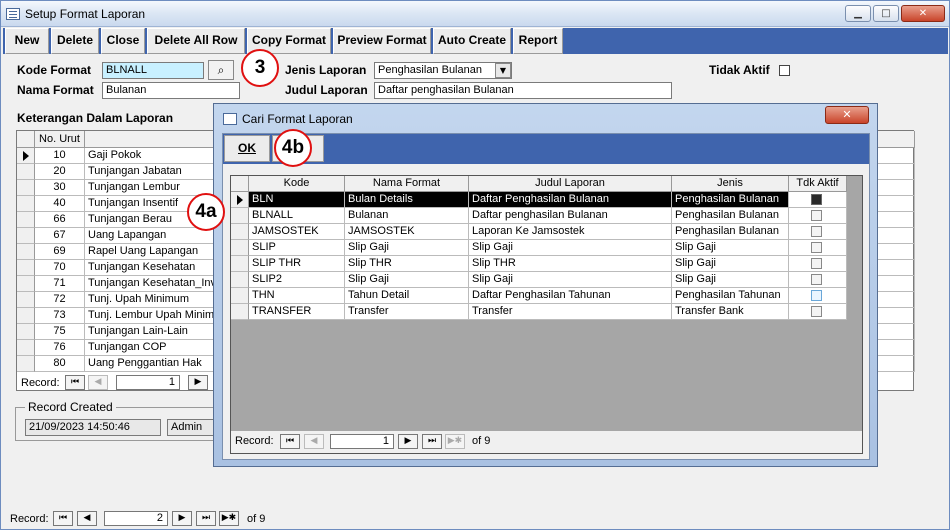  Describe the element at coordinates (503, 70) in the screenshot. I see `chevron-down-icon: ▼` at that location.